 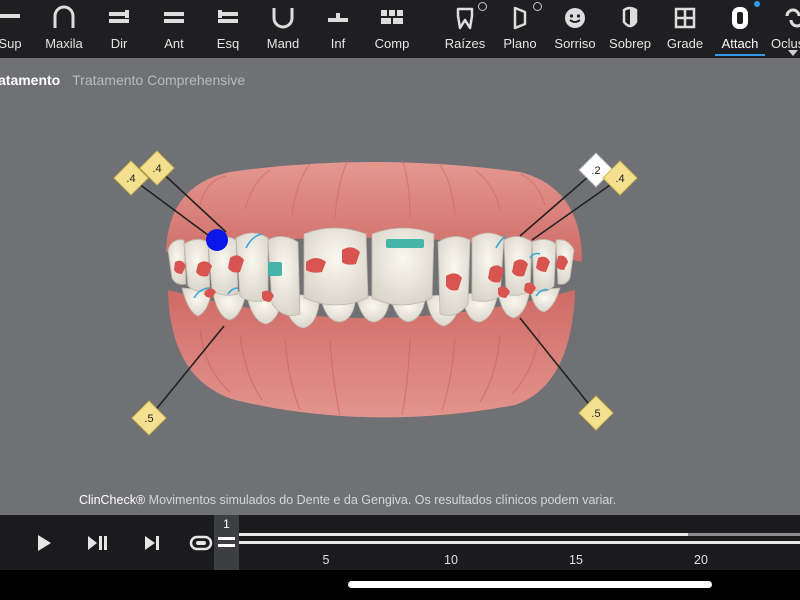 I want to click on stage-tick: 20, so click(x=701, y=560).